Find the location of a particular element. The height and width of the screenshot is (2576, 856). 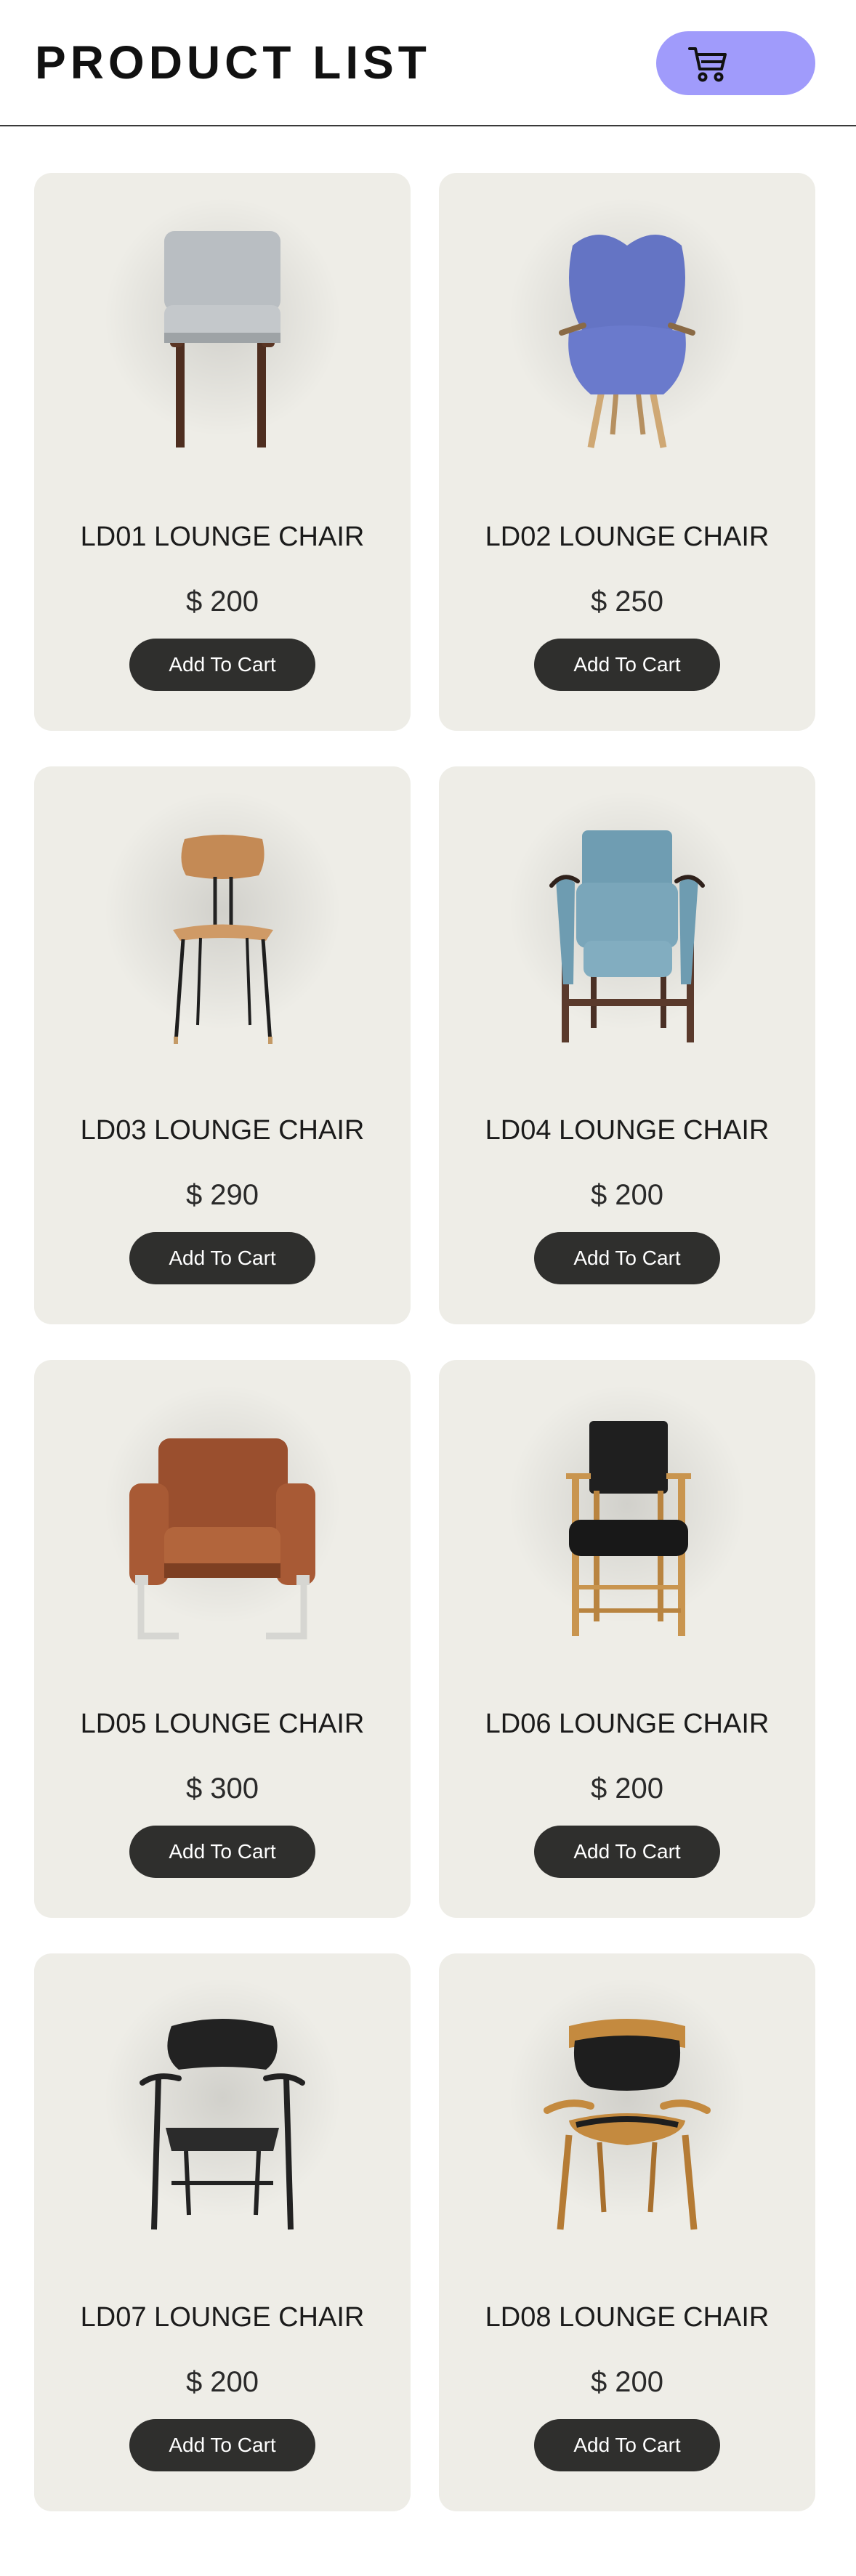

black-wishbone-chair-image is located at coordinates (222, 2124).